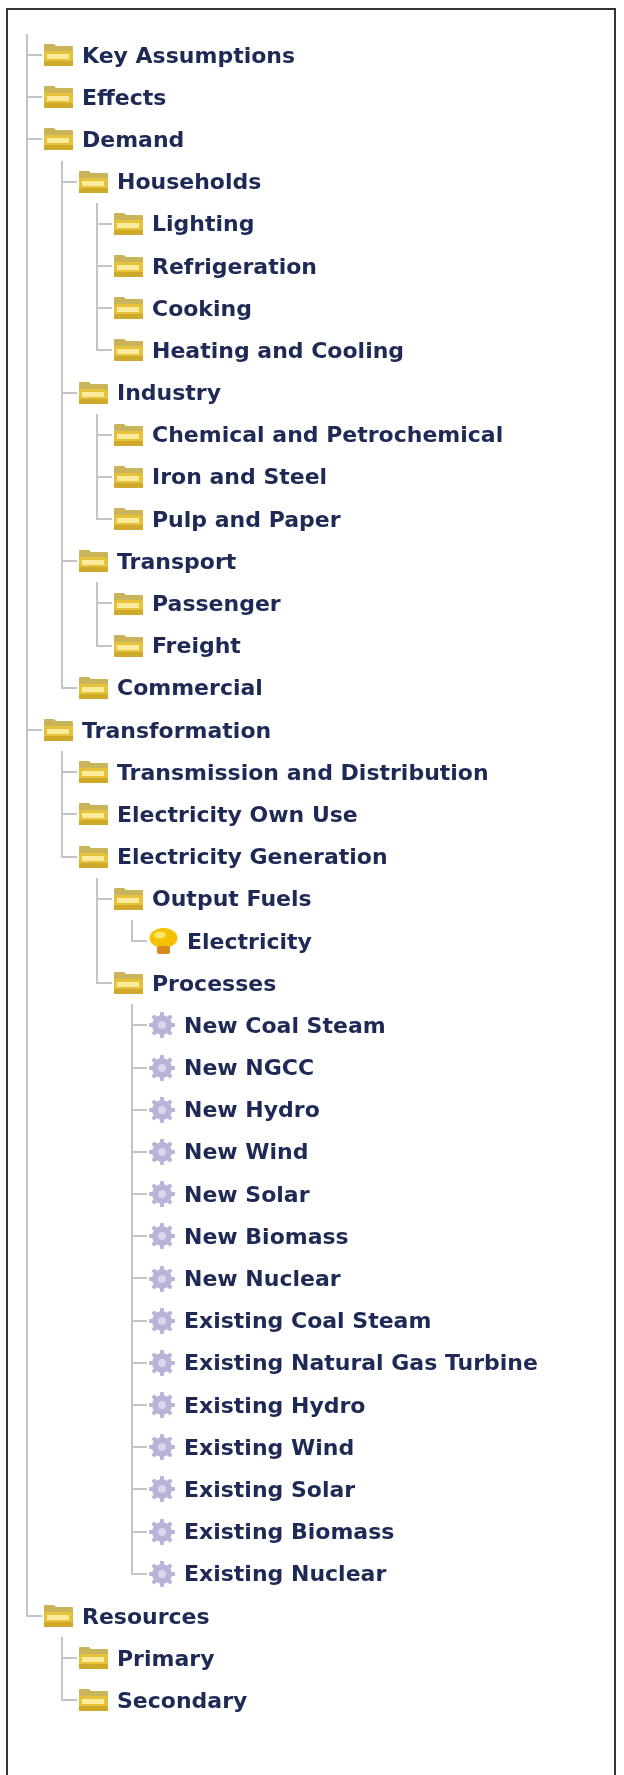 This screenshot has height=1775, width=624. Describe the element at coordinates (157, 730) in the screenshot. I see `tree-item: Transformation` at that location.